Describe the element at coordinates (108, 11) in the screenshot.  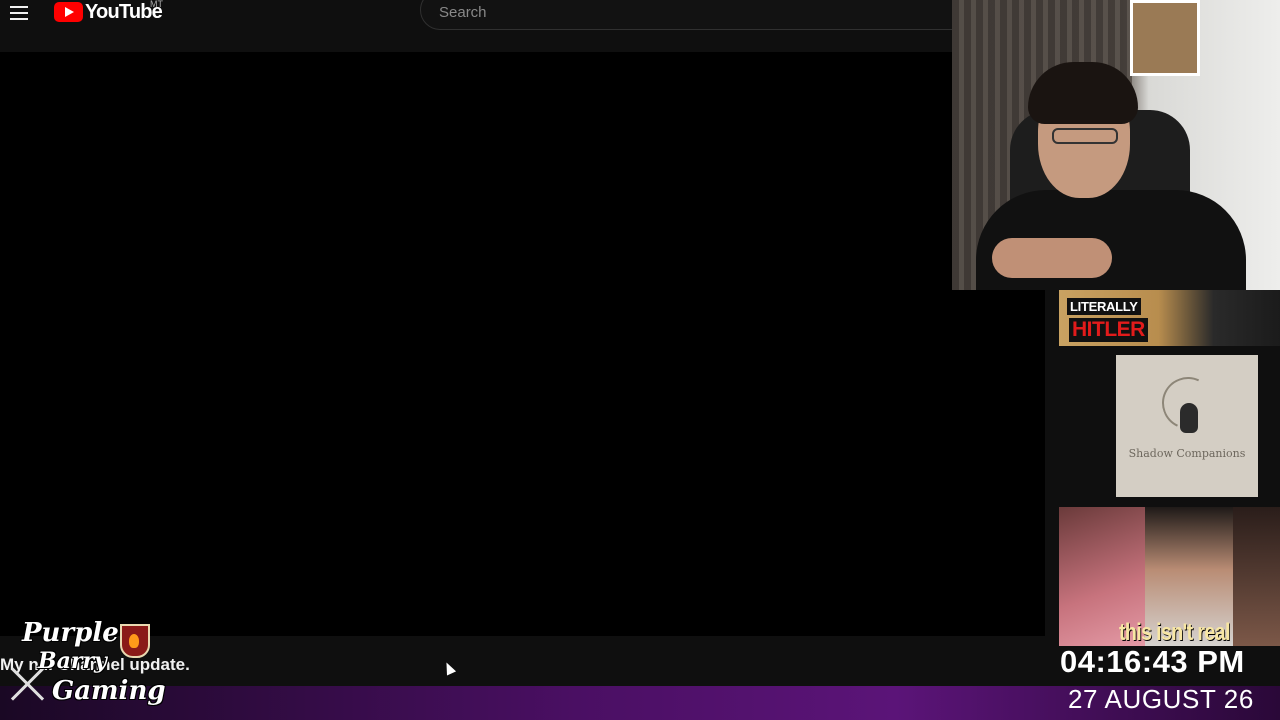
I see `youtube-logo: YouTube MT` at that location.